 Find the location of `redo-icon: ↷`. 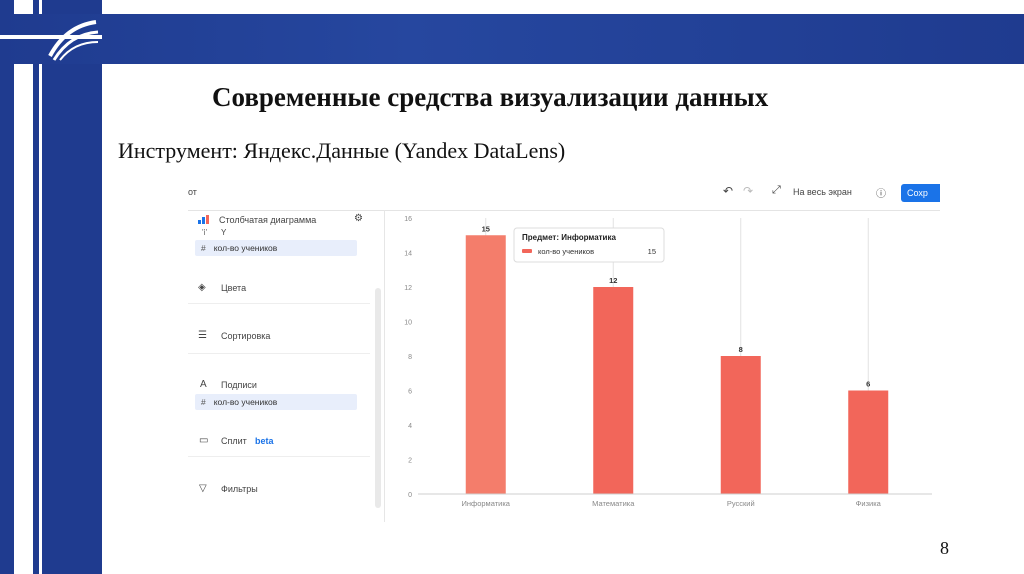

redo-icon: ↷ is located at coordinates (748, 191).